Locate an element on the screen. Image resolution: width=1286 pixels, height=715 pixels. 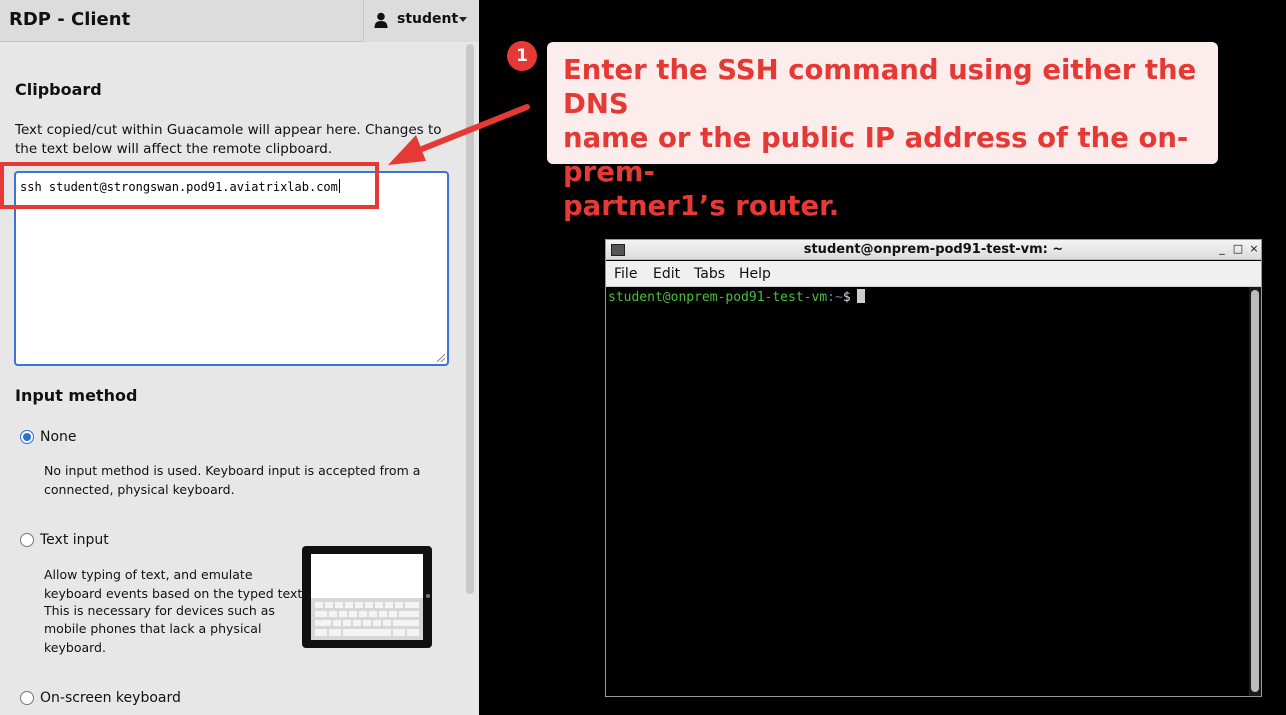
radio-text-input-label: Text input is located at coordinates (74, 540).